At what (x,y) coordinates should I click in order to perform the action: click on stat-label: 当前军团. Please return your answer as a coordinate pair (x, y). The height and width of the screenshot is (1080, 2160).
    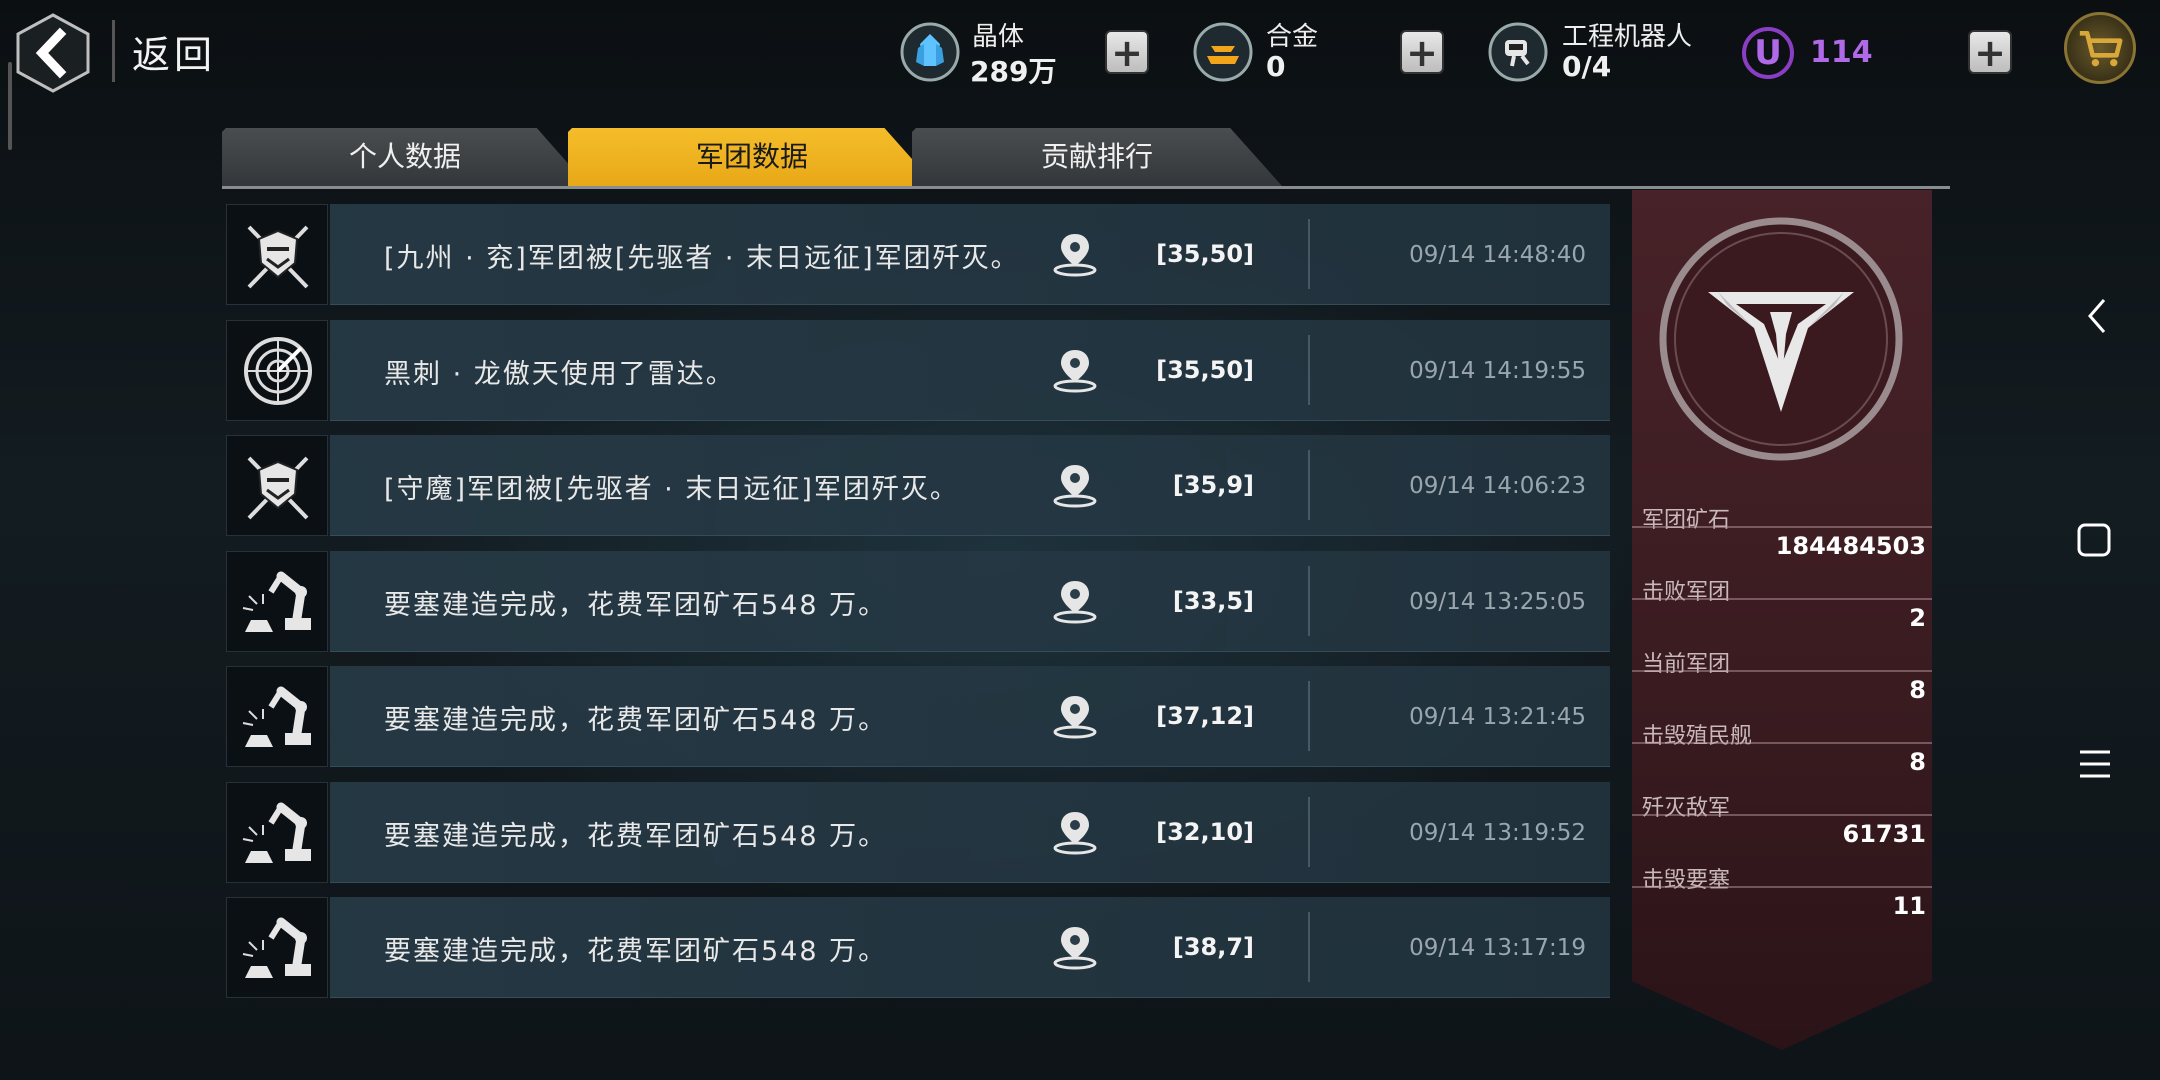
    Looking at the image, I should click on (1686, 664).